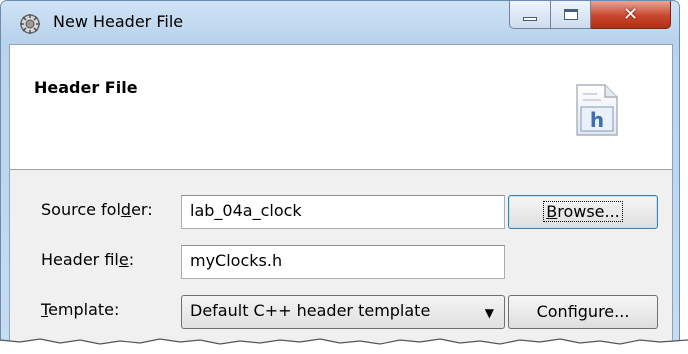  Describe the element at coordinates (45, 309) in the screenshot. I see `template-label-accel: T` at that location.